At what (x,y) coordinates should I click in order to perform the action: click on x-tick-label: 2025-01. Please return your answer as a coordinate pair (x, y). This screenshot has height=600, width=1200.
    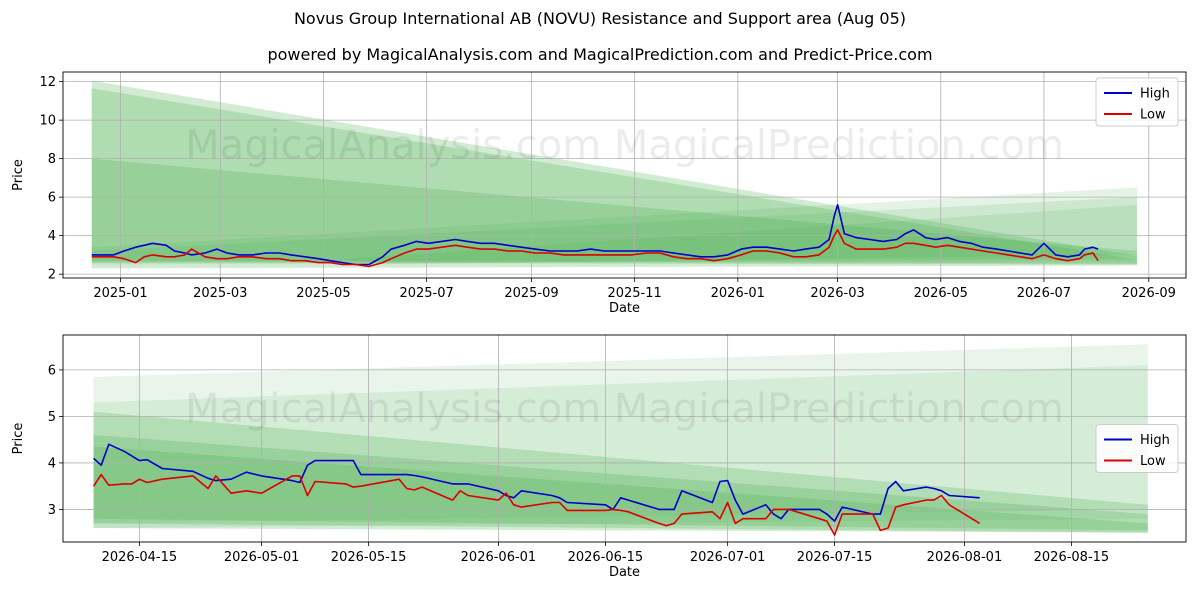
    Looking at the image, I should click on (120, 293).